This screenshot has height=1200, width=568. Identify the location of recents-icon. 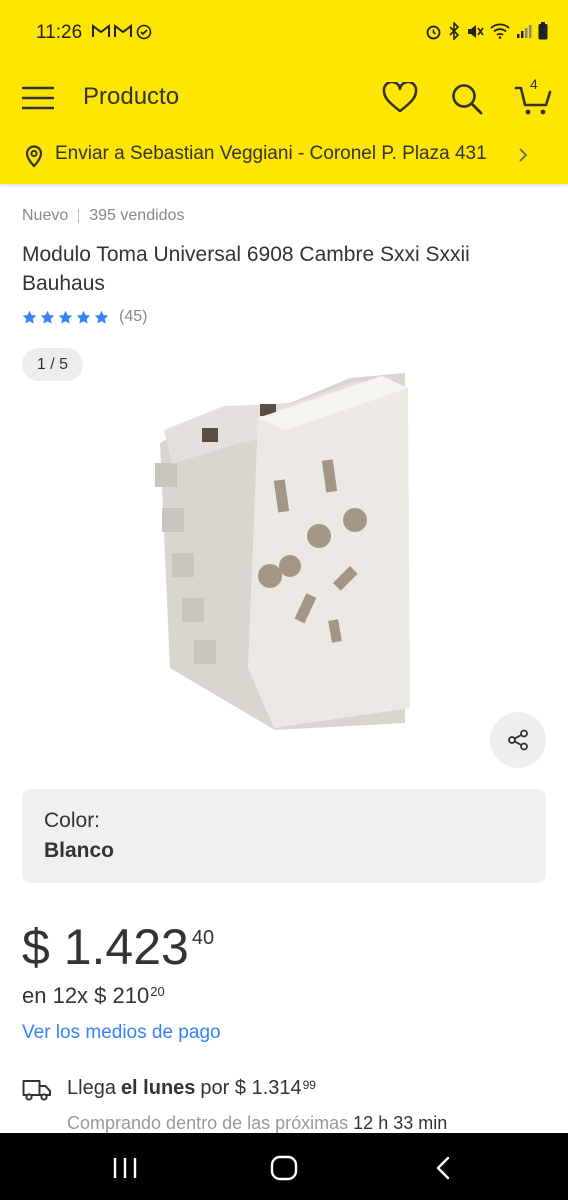
(125, 1168).